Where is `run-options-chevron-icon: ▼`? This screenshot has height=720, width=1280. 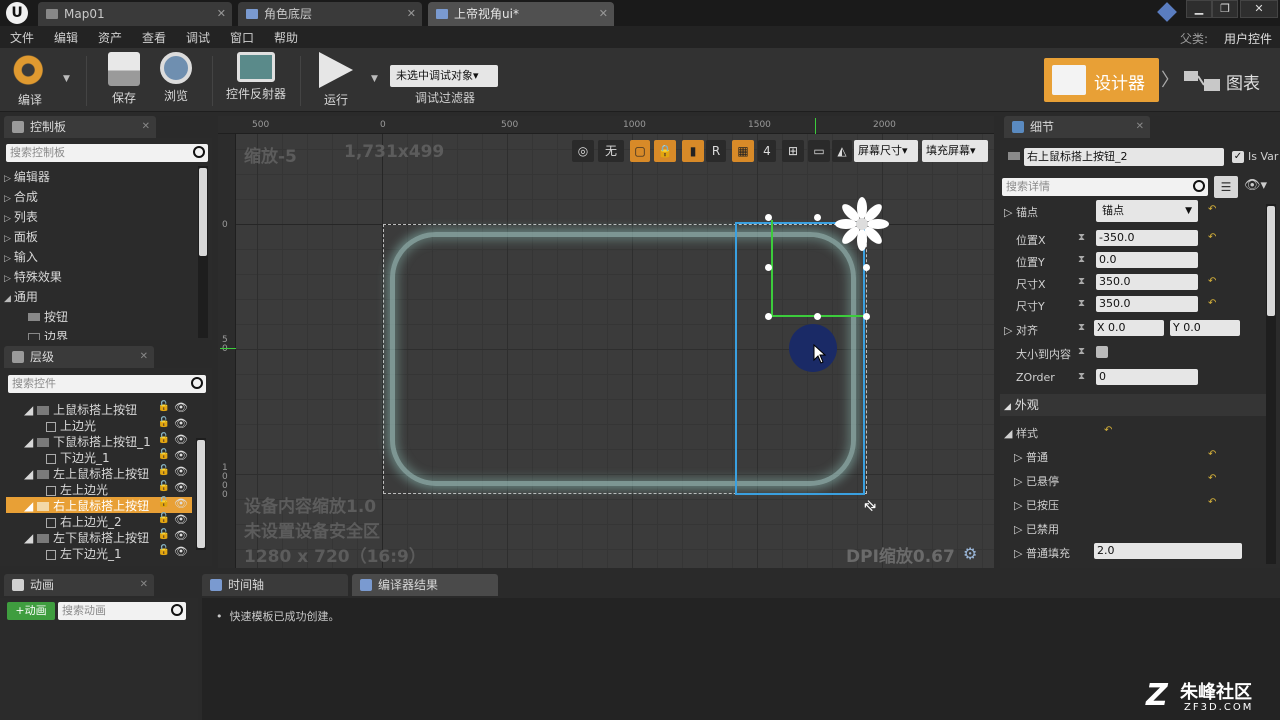 run-options-chevron-icon: ▼ is located at coordinates (374, 79).